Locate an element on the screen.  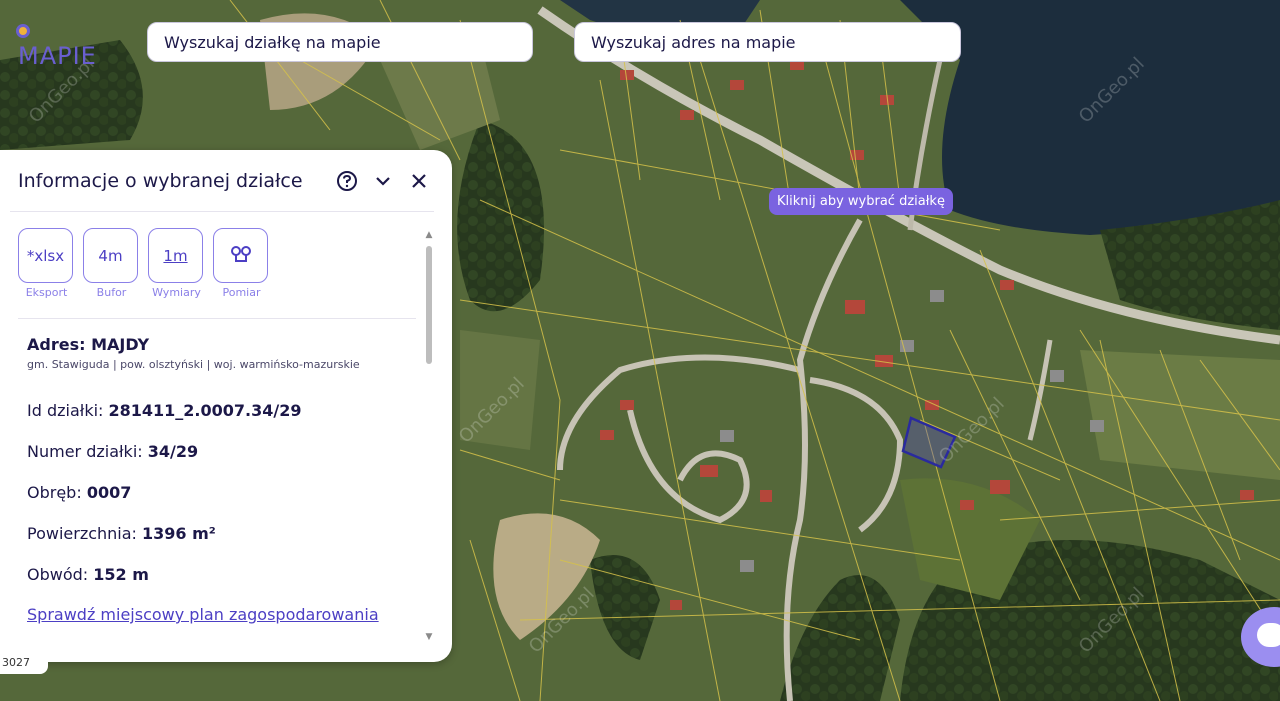
xlsx-icon: *xlsx is located at coordinates (45, 255).